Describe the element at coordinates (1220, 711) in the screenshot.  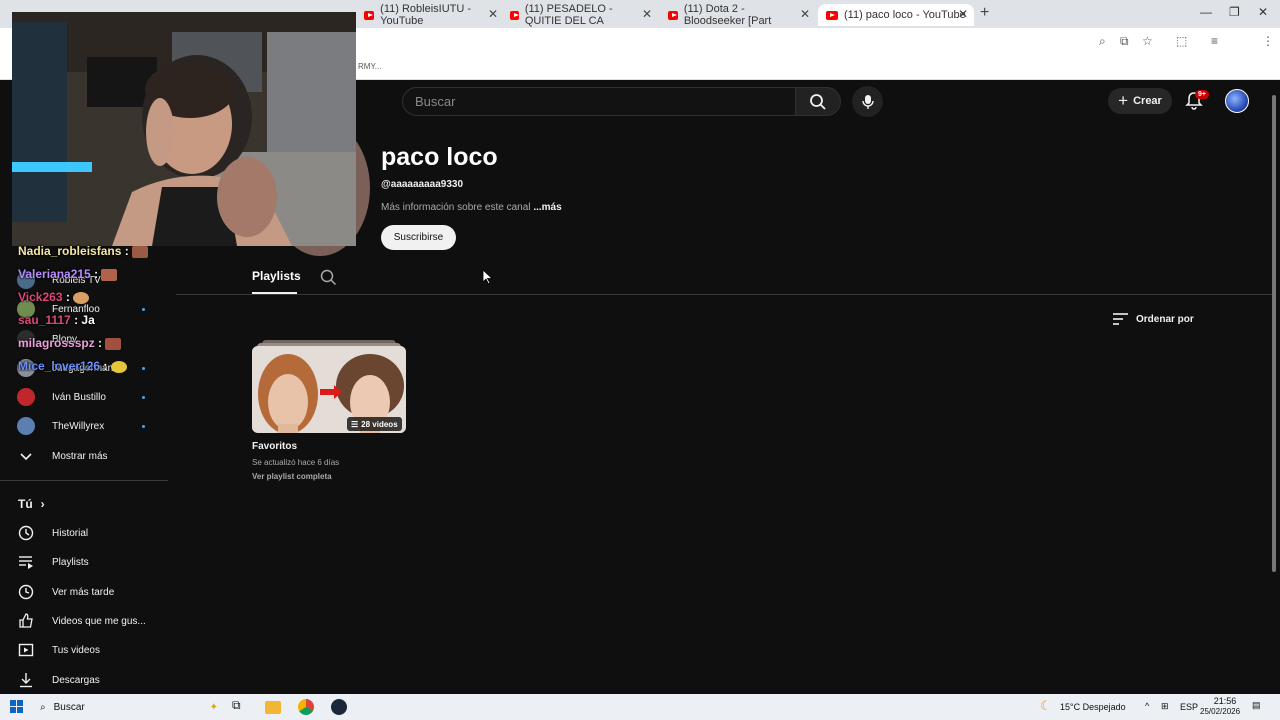
I see `clock-date: 25/02/2026` at that location.